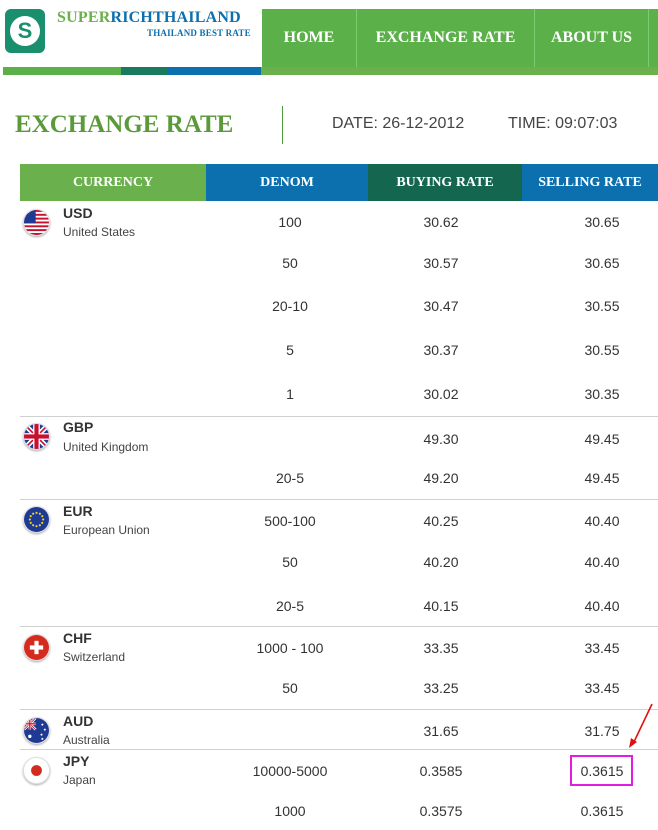 This screenshot has height=830, width=658. I want to click on brand-part-1: SUPER, so click(84, 17).